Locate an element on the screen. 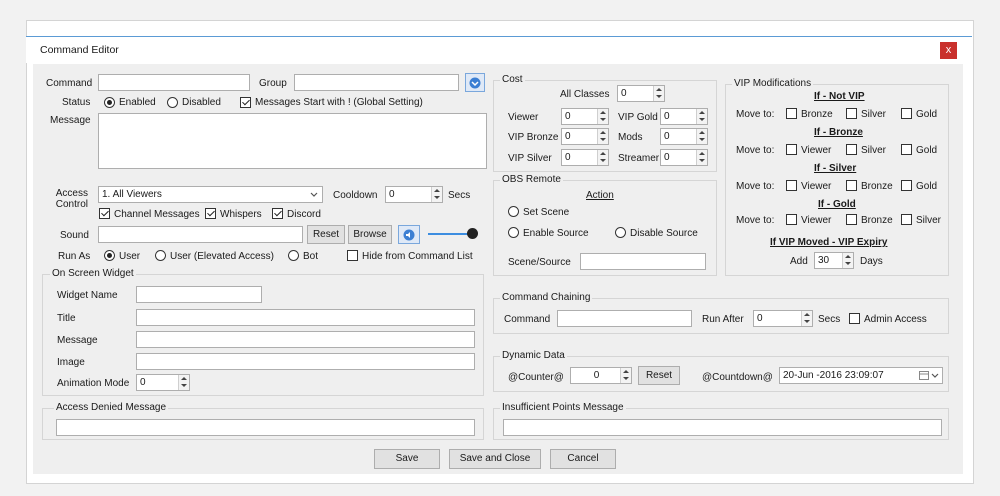 The image size is (1000, 496). close-button: x is located at coordinates (948, 50).